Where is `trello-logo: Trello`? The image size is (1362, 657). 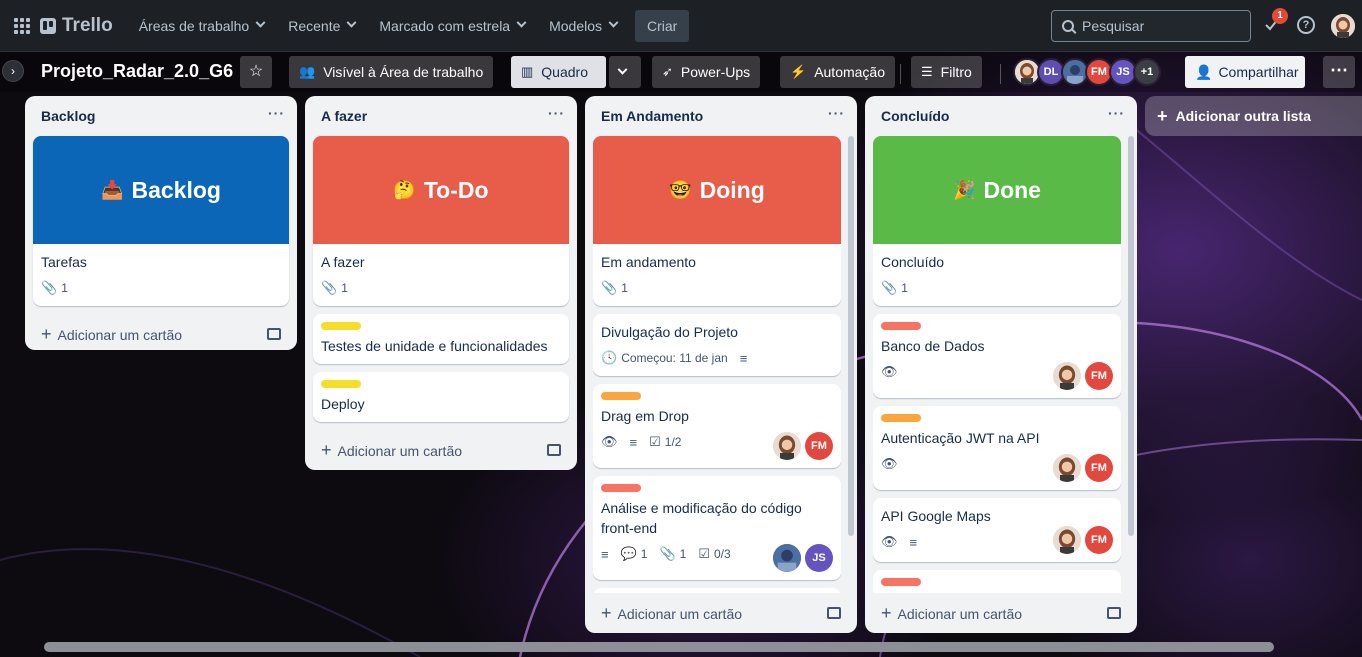 trello-logo: Trello is located at coordinates (76, 26).